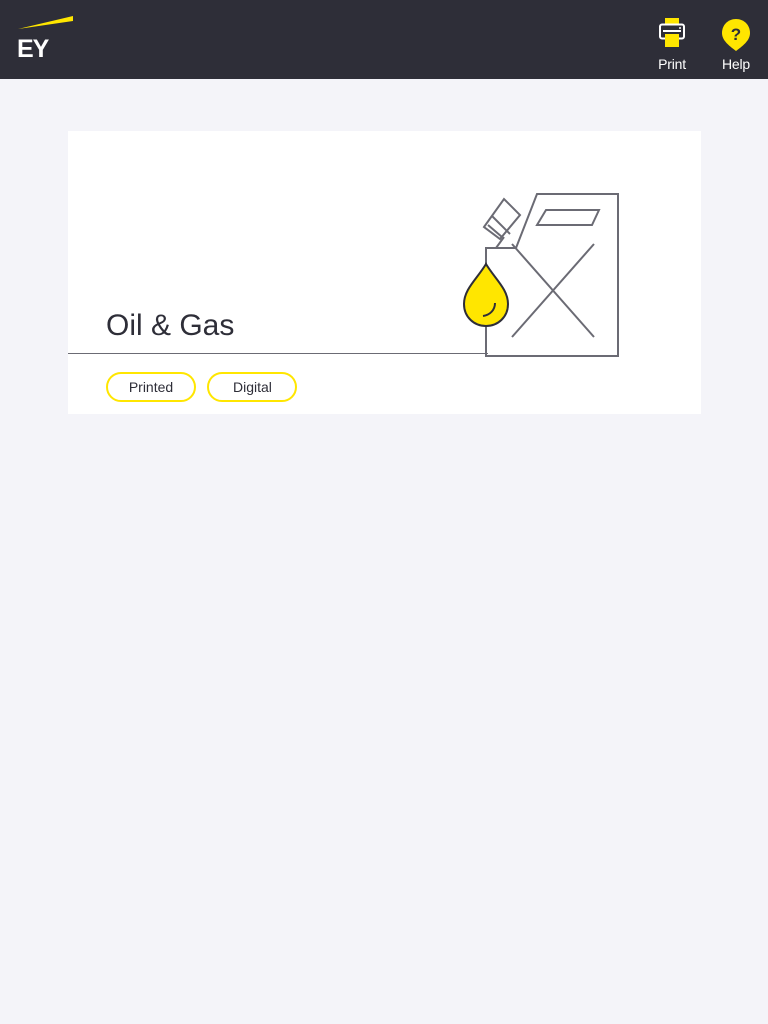 The image size is (768, 1024). What do you see at coordinates (252, 387) in the screenshot?
I see `tag-digital: Digital` at bounding box center [252, 387].